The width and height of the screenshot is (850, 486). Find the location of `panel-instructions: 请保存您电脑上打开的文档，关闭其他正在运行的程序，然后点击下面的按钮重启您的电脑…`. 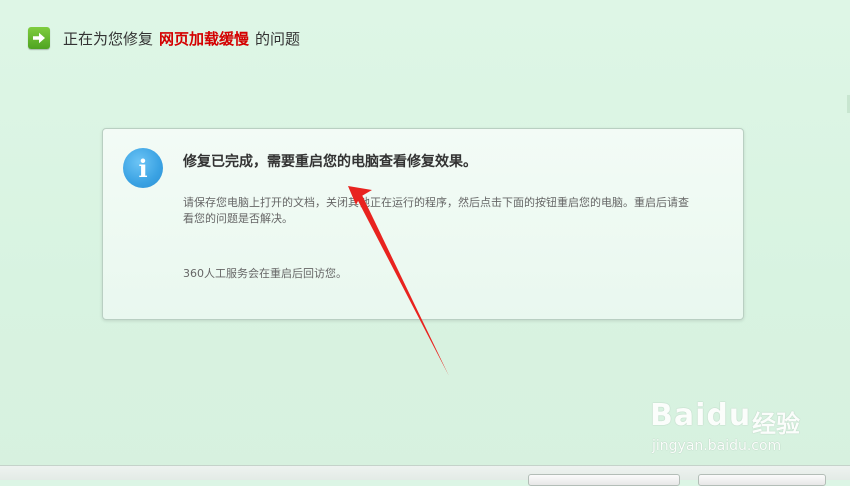

panel-instructions: 请保存您电脑上打开的文档，关闭其他正在运行的程序，然后点击下面的按钮重启您的电脑… is located at coordinates (436, 210).